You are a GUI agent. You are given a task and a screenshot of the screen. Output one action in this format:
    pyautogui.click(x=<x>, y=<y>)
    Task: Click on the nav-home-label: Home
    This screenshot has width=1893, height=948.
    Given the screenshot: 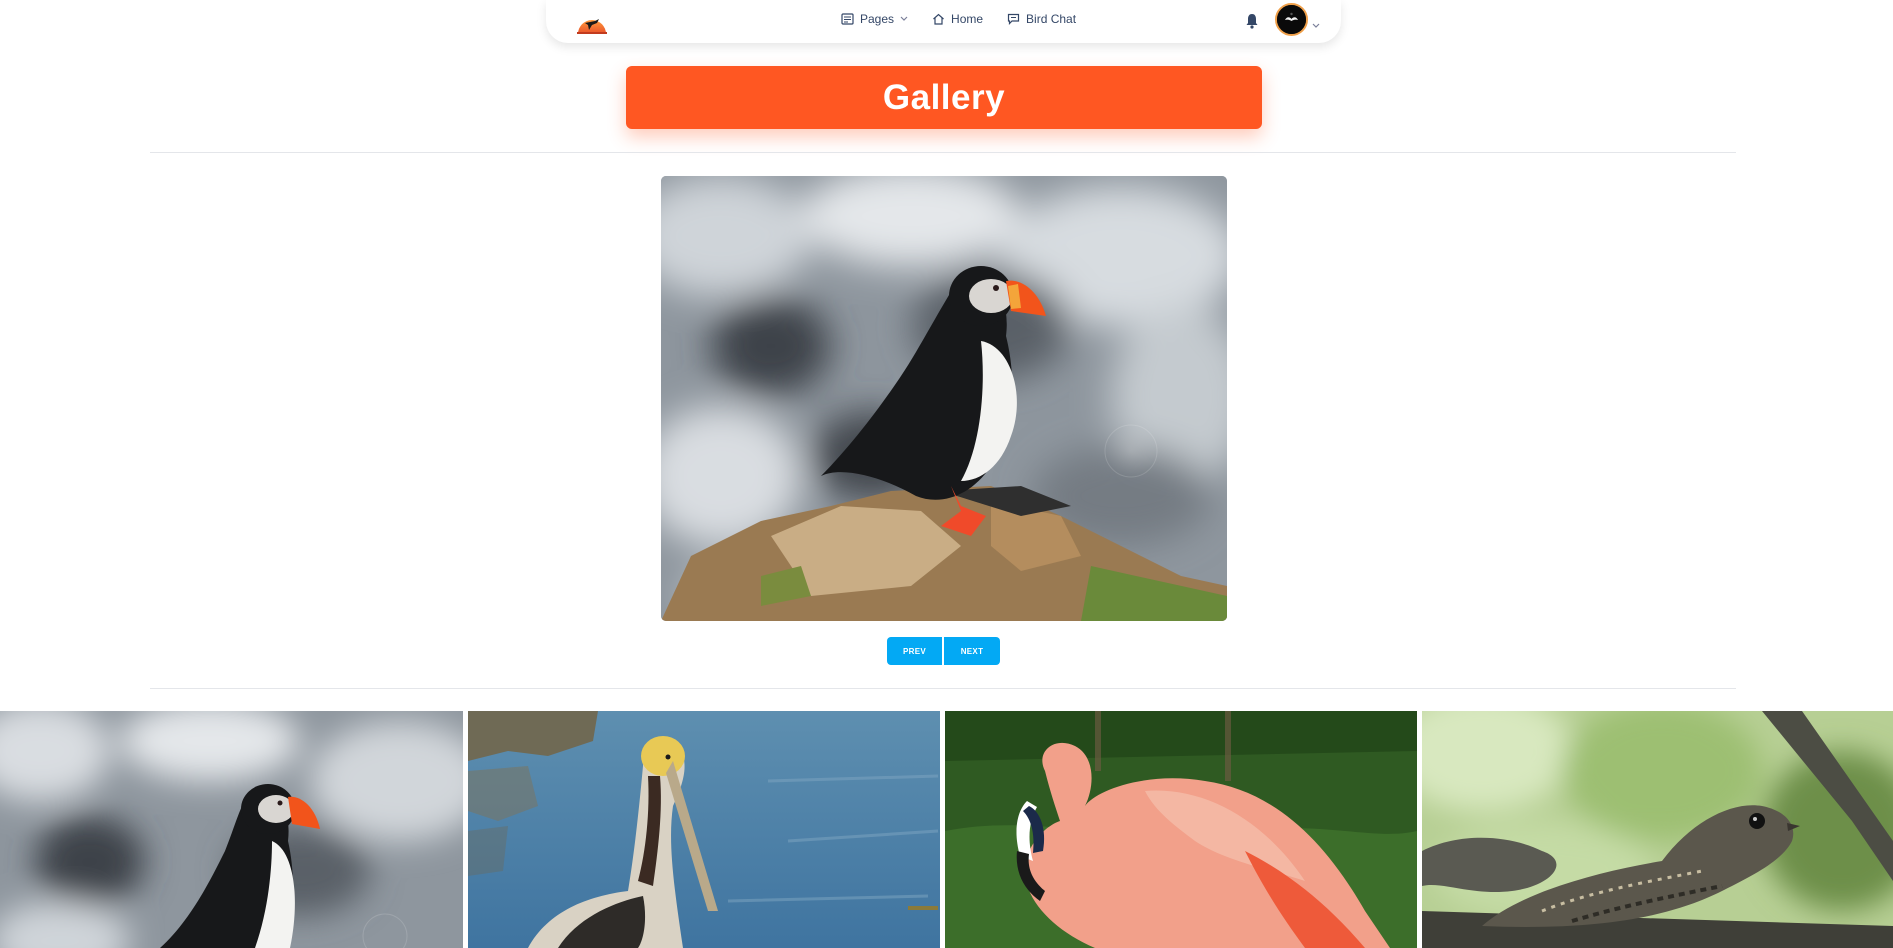 What is the action you would take?
    pyautogui.click(x=967, y=19)
    